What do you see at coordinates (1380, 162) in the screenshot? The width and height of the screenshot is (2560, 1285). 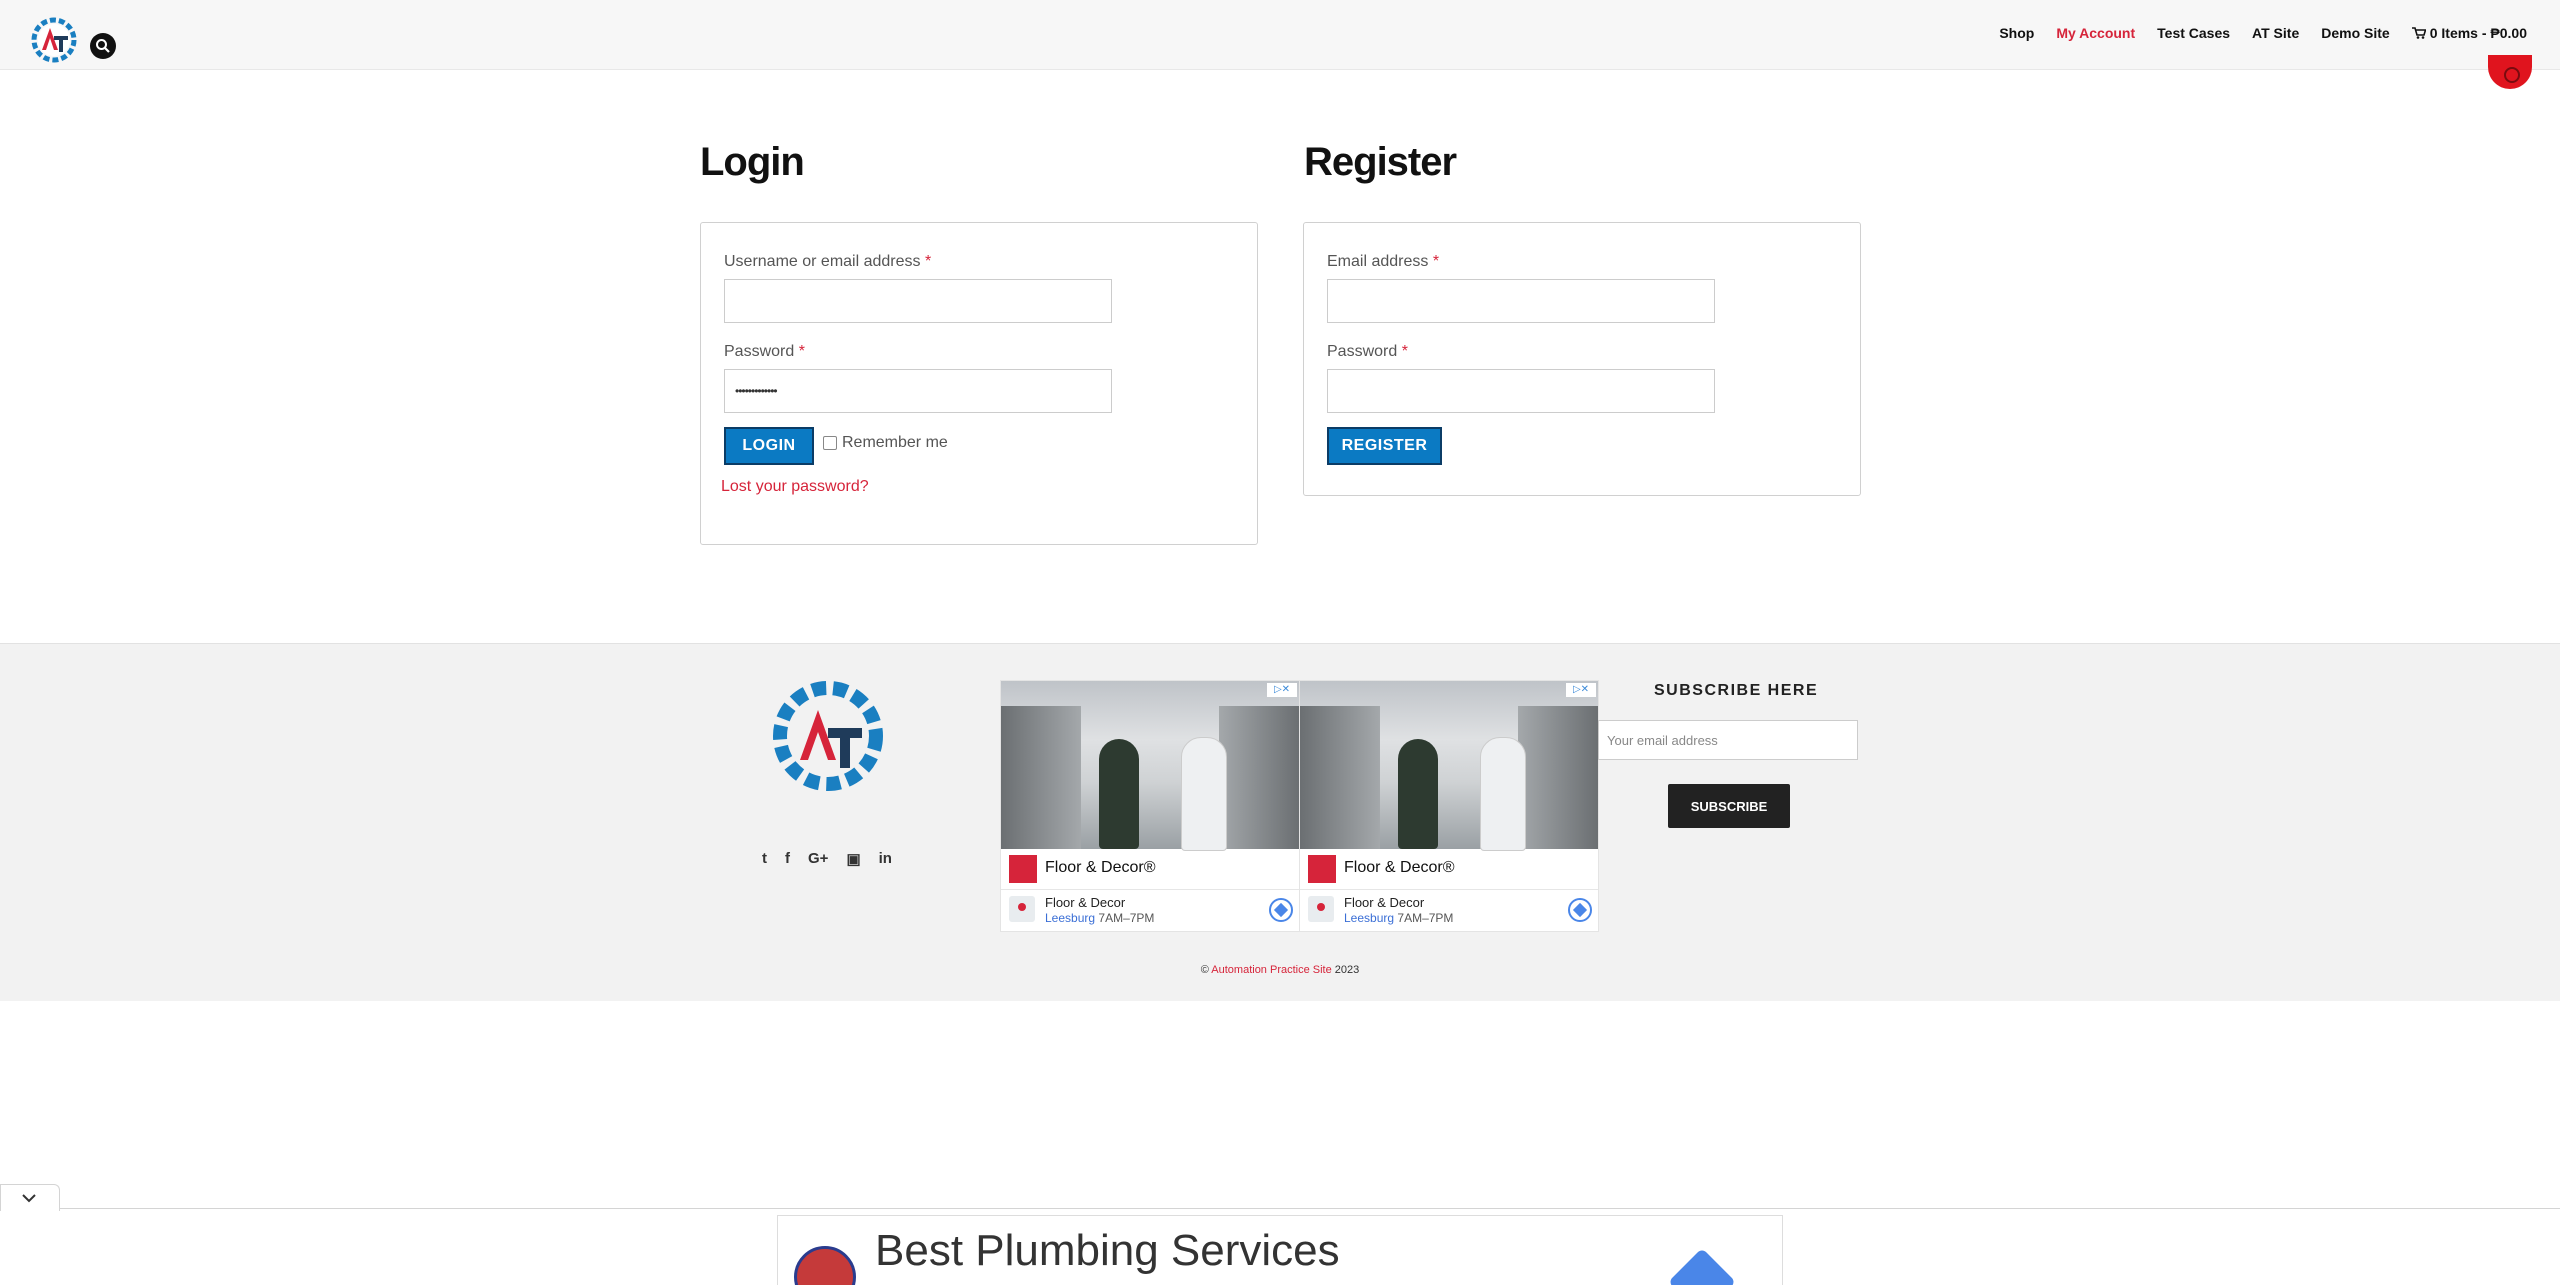 I see `register-title: Register` at bounding box center [1380, 162].